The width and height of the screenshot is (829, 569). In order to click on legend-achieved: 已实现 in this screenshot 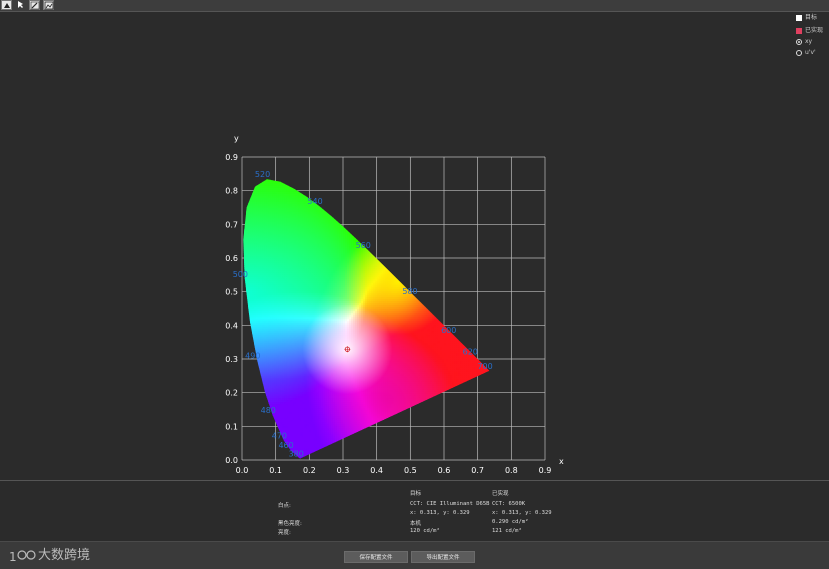, I will do `click(809, 29)`.